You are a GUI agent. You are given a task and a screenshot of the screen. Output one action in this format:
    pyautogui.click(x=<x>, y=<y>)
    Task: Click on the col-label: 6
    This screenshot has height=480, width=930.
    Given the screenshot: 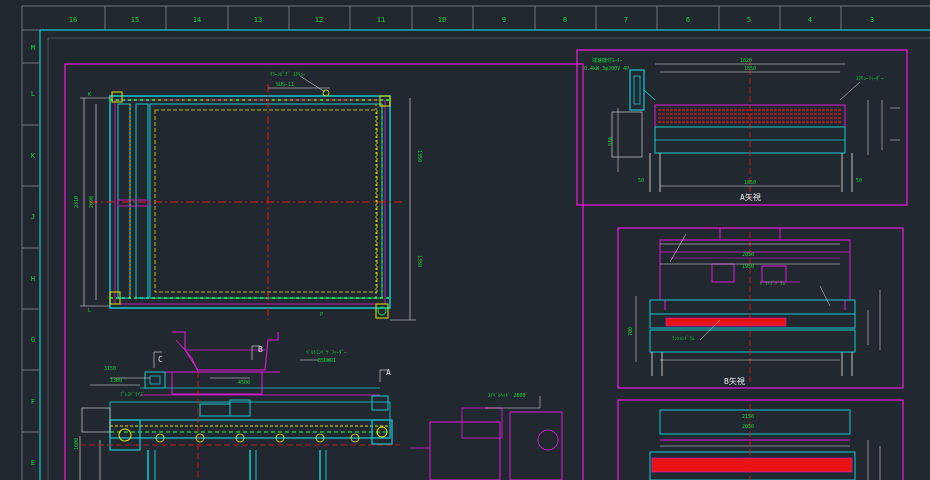 What is the action you would take?
    pyautogui.click(x=688, y=20)
    